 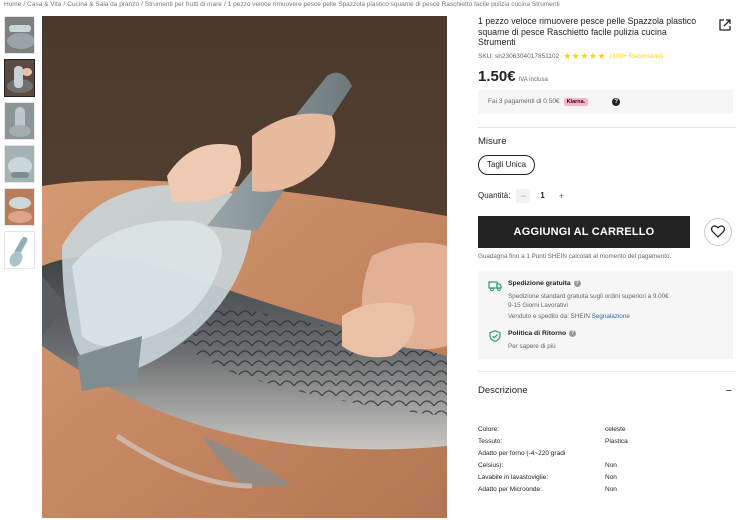 I want to click on shield-check-icon, so click(x=495, y=335).